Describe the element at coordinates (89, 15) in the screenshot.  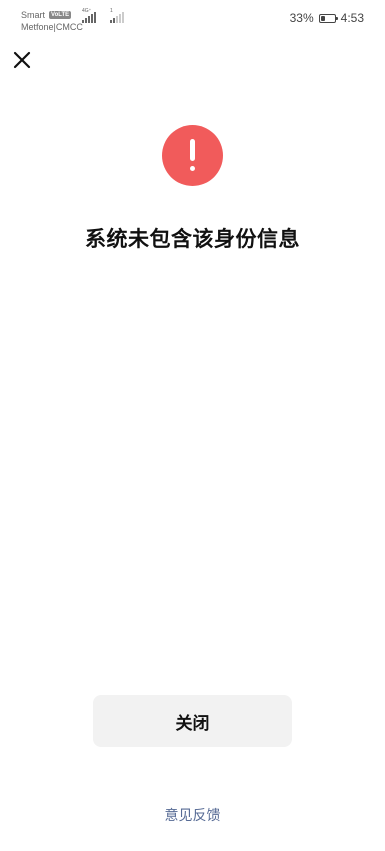
I see `signal-icon-sim1: 4G⁺` at that location.